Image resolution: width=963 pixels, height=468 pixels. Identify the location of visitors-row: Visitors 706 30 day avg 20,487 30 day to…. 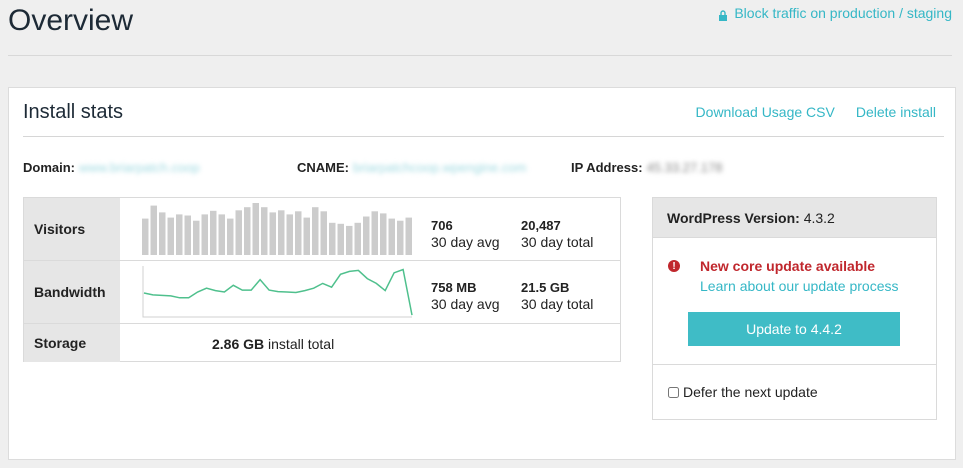
(322, 229).